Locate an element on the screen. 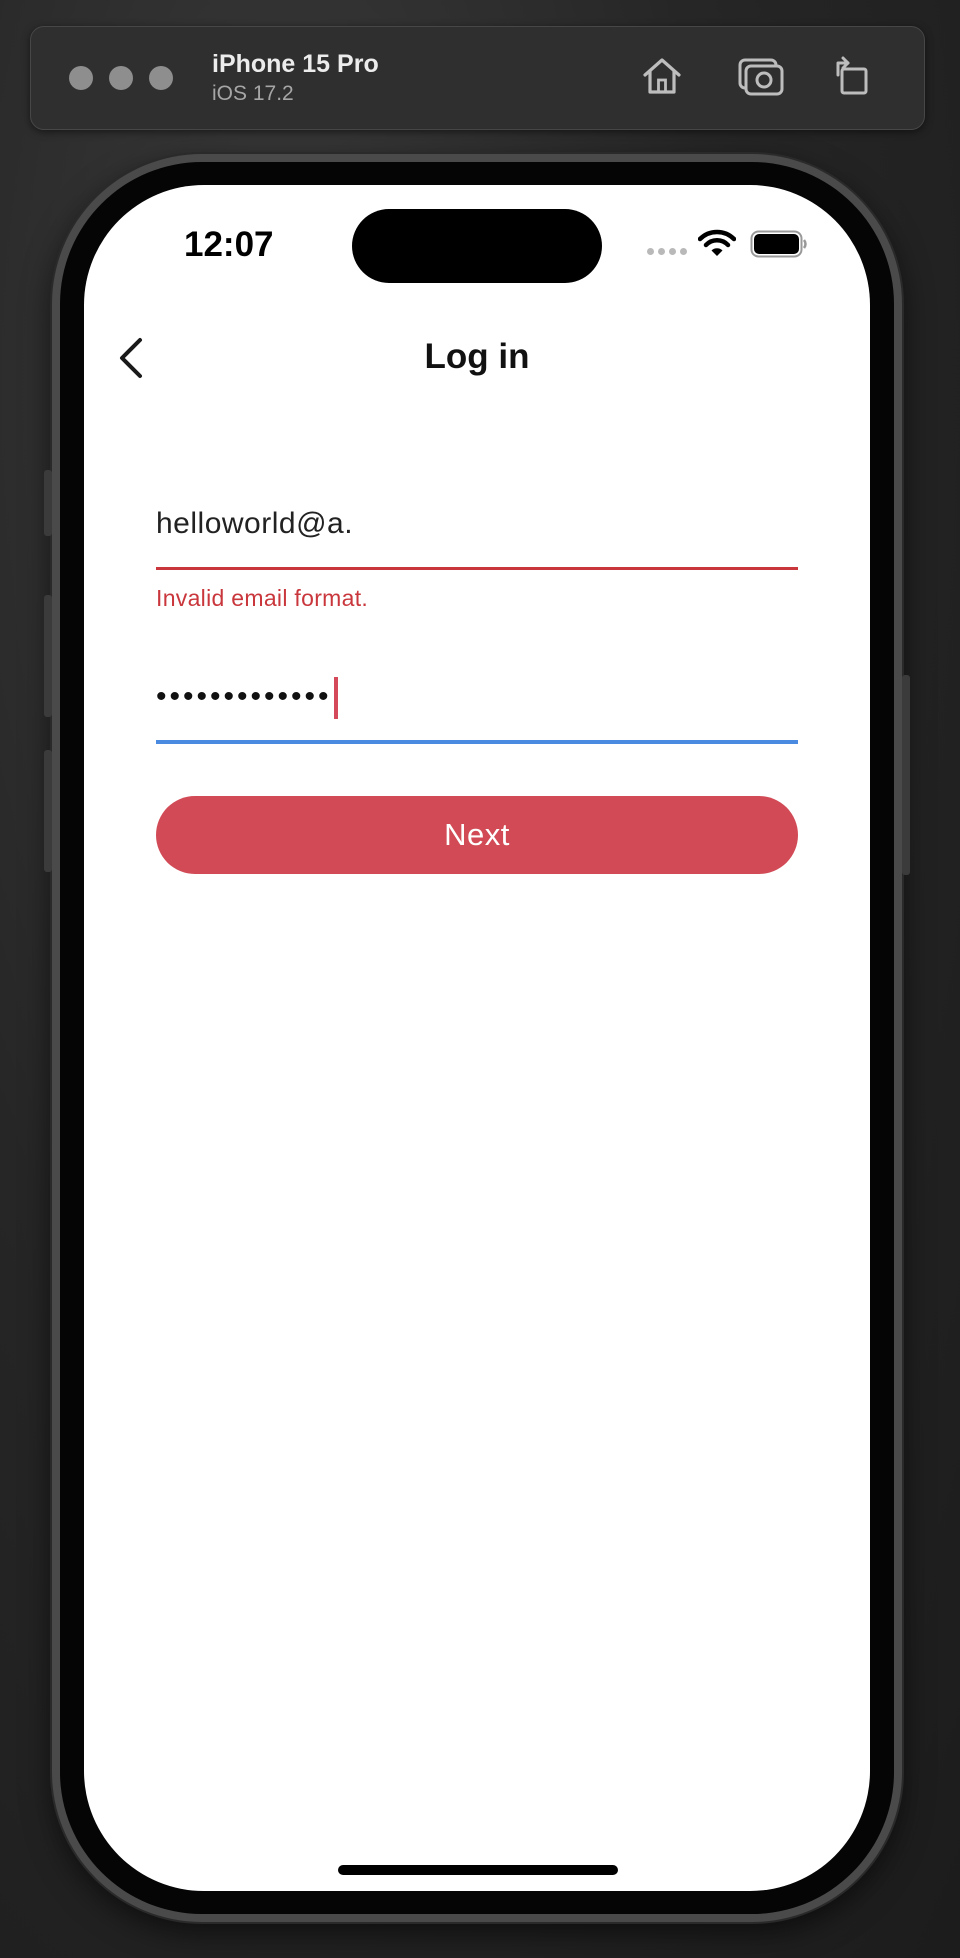 Image resolution: width=960 pixels, height=1958 pixels. device-name: iPhone 15 Pro is located at coordinates (295, 64).